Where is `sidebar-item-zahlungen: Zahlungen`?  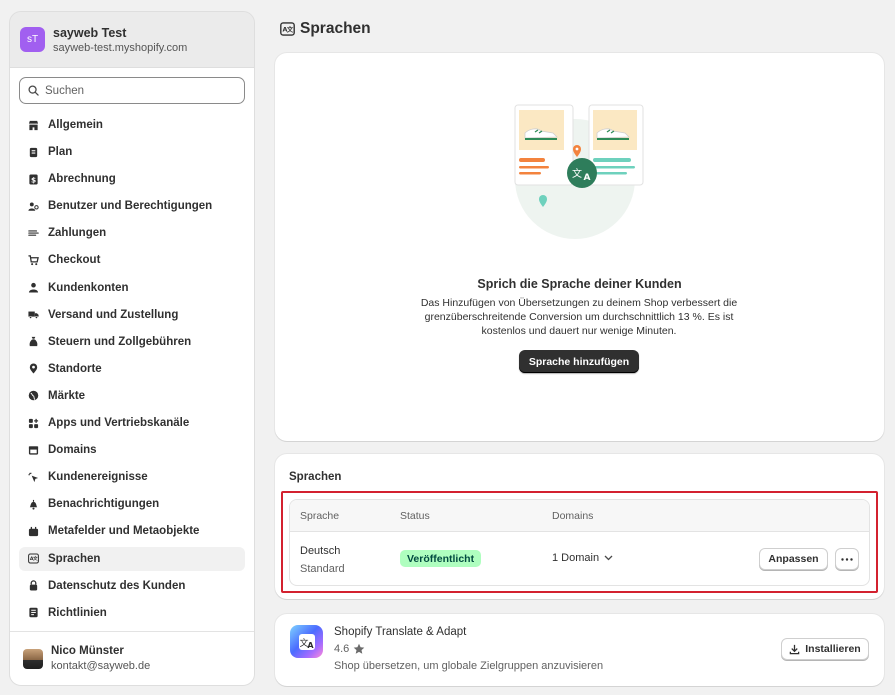
sidebar-item-zahlungen: Zahlungen is located at coordinates (132, 233).